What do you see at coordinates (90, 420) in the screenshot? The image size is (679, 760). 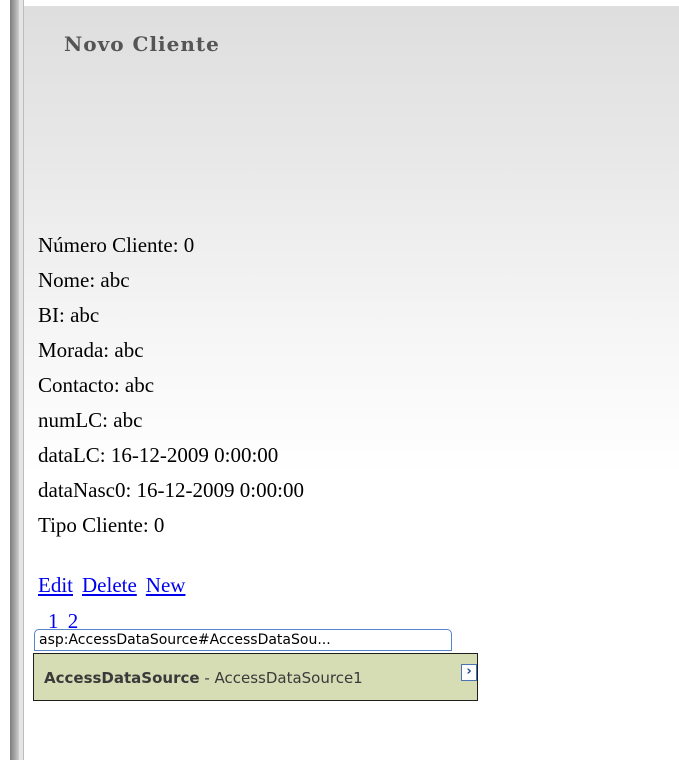 I see `field-numlc: numLC: abc` at bounding box center [90, 420].